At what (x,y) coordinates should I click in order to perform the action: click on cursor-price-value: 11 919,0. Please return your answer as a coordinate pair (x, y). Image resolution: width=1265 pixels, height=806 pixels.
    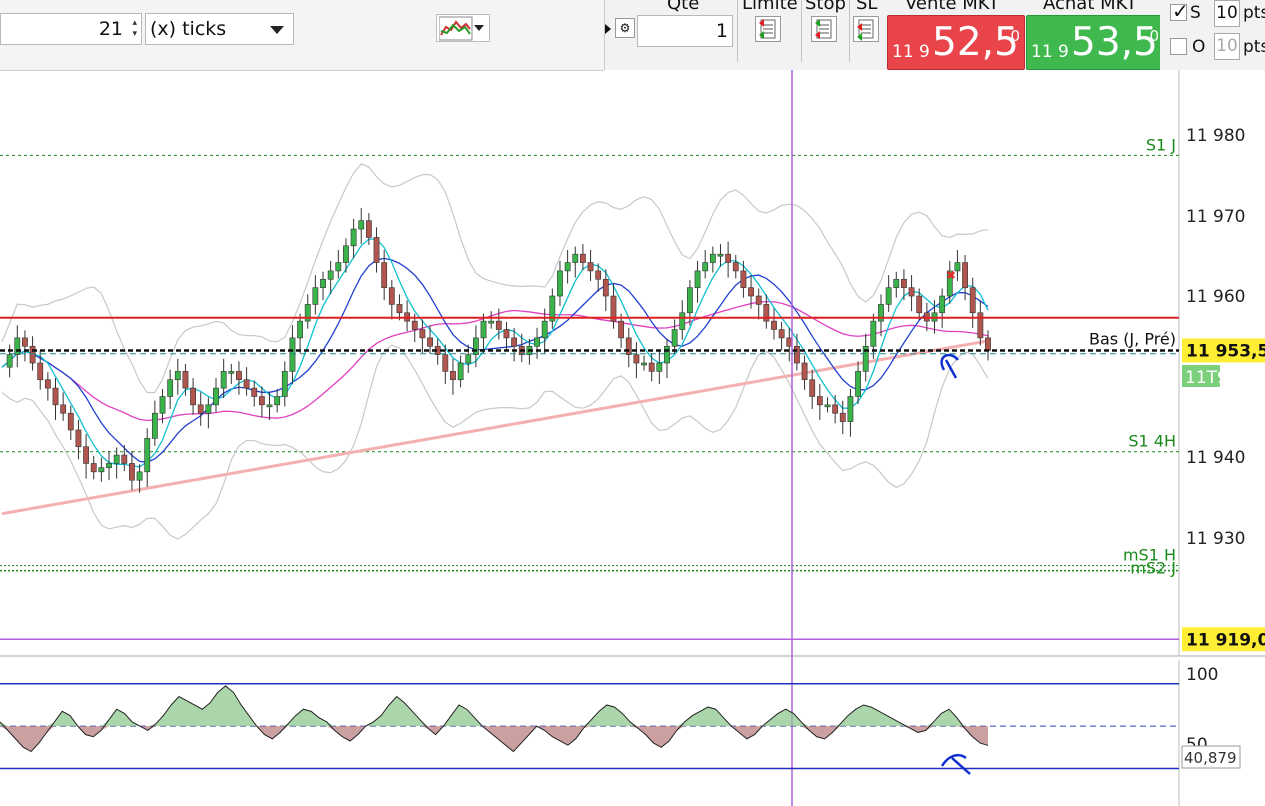
    Looking at the image, I should click on (1225, 640).